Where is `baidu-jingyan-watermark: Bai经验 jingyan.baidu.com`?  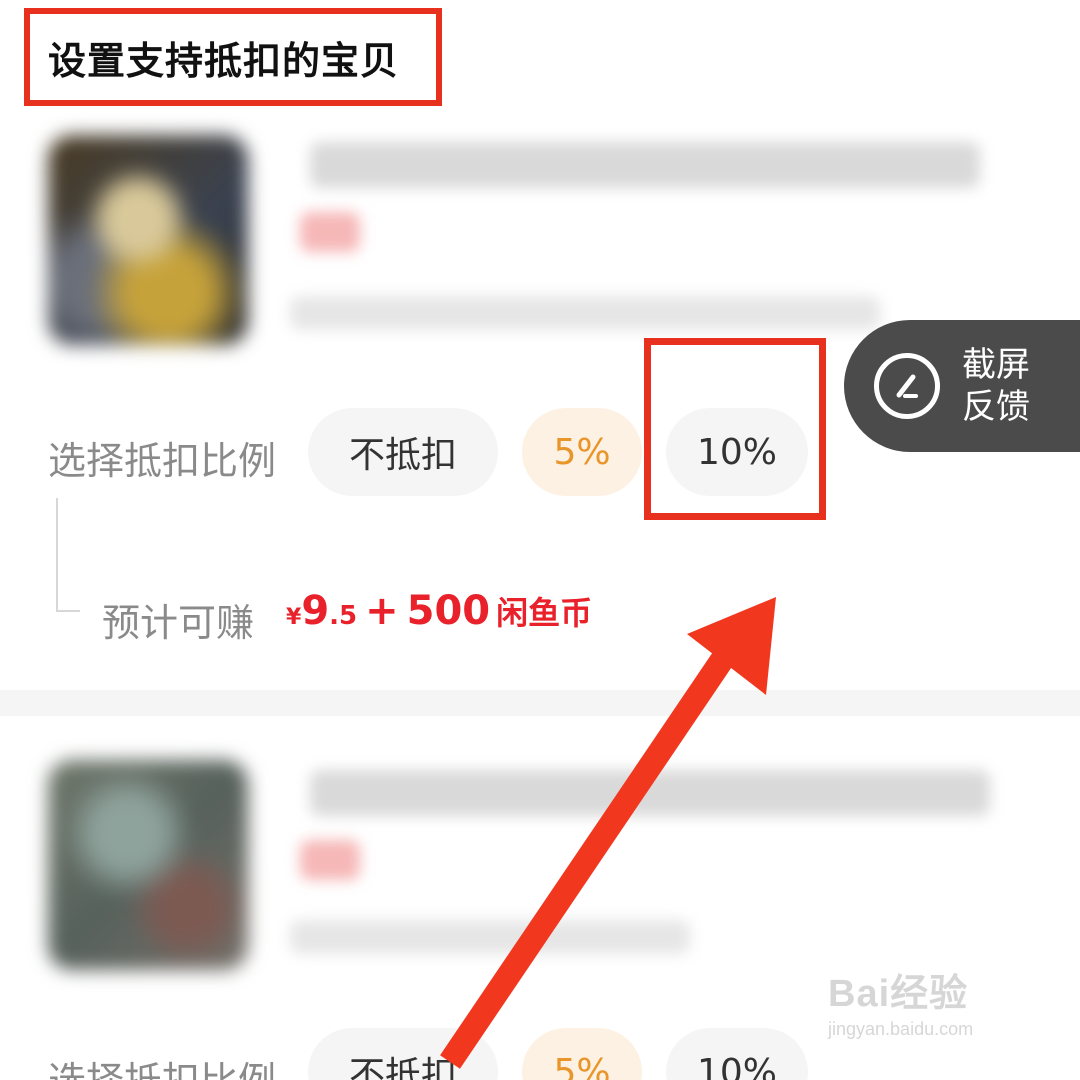 baidu-jingyan-watermark: Bai经验 jingyan.baidu.com is located at coordinates (900, 1001).